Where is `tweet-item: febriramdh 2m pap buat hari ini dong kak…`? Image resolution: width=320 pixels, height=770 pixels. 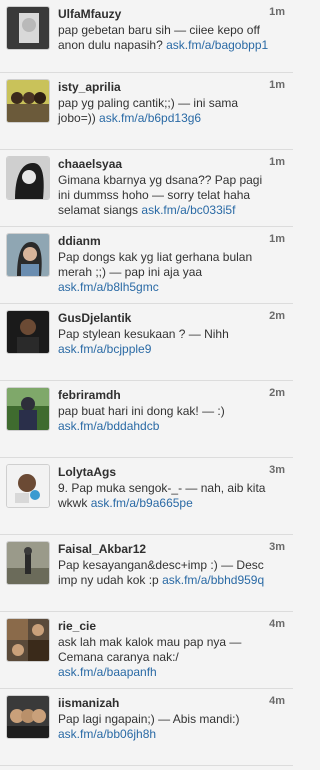 tweet-item: febriramdh 2m pap buat hari ini dong kak… is located at coordinates (146, 419).